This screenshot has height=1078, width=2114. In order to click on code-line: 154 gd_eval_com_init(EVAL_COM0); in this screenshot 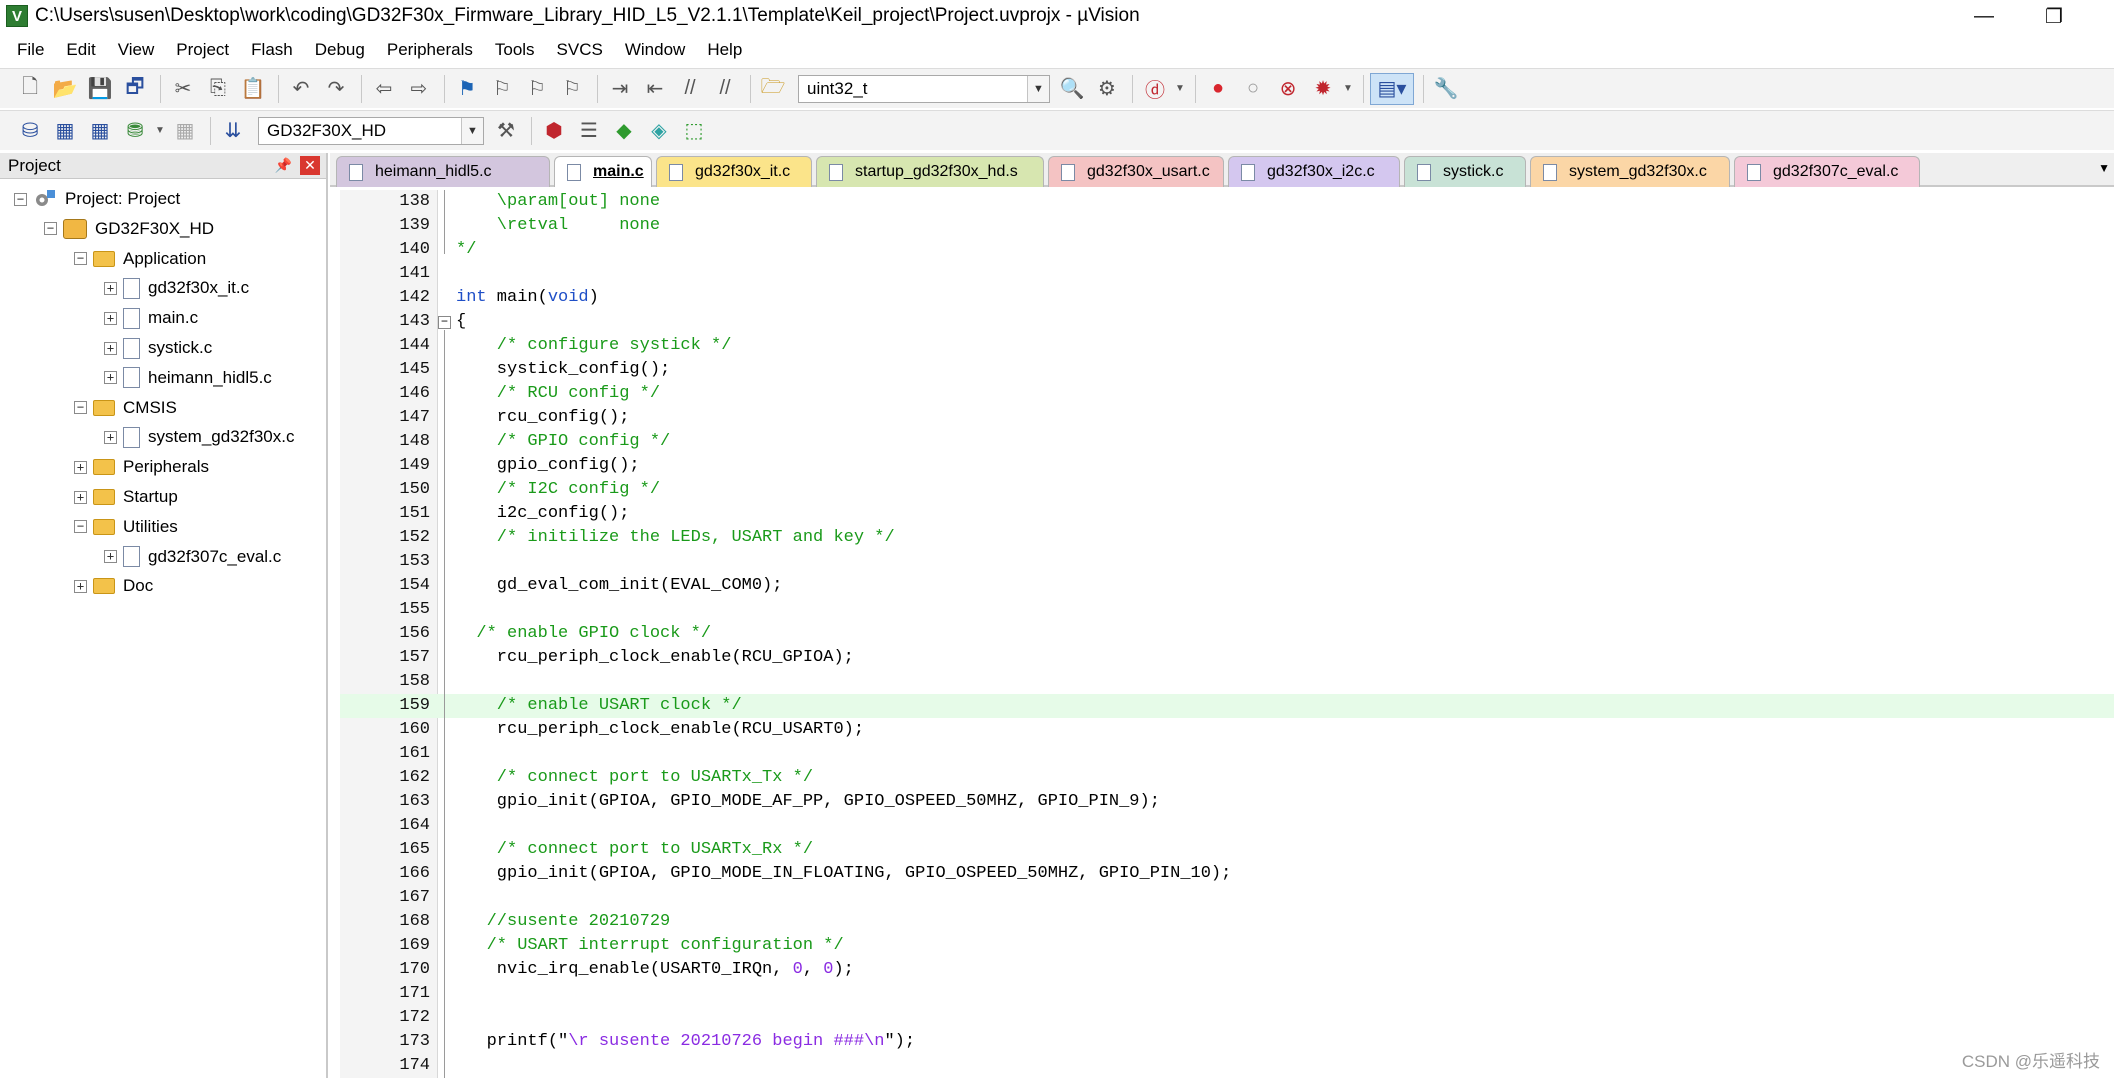, I will do `click(1227, 586)`.